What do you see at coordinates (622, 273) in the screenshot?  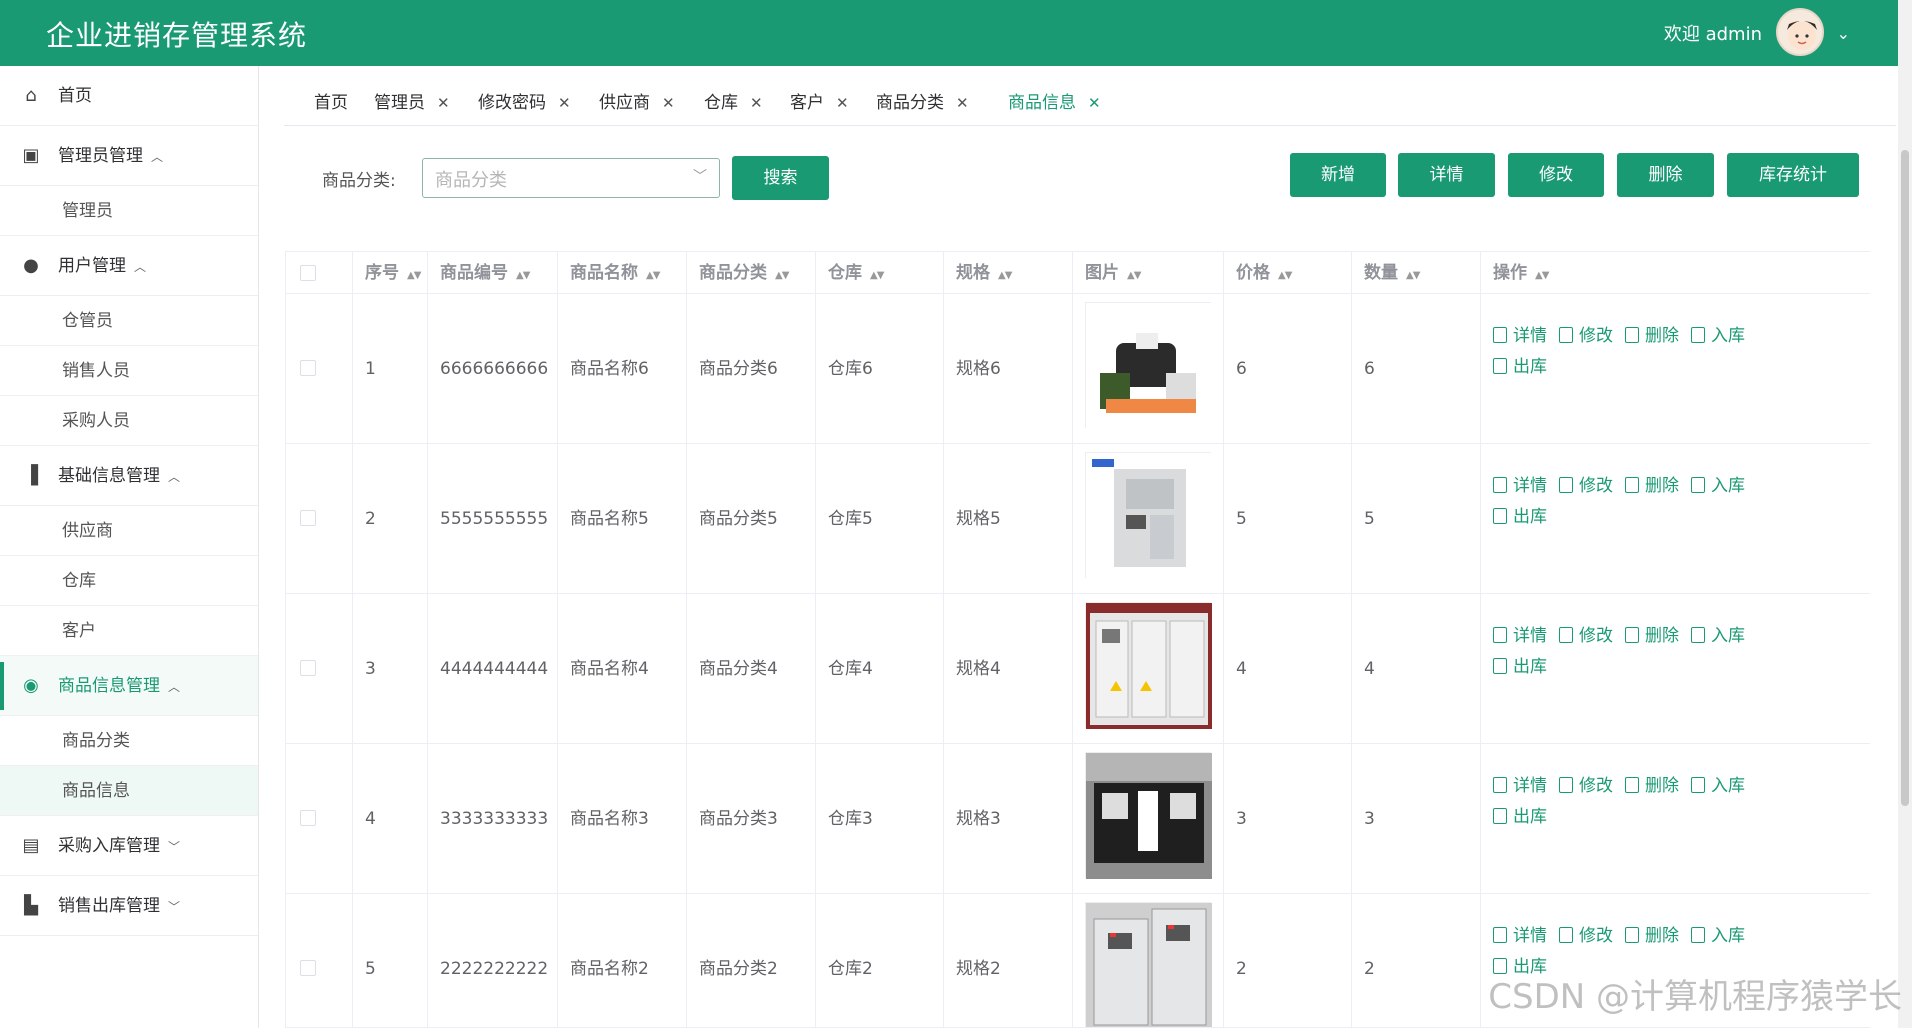 I see `column-header: 商品名称 ▲▼` at bounding box center [622, 273].